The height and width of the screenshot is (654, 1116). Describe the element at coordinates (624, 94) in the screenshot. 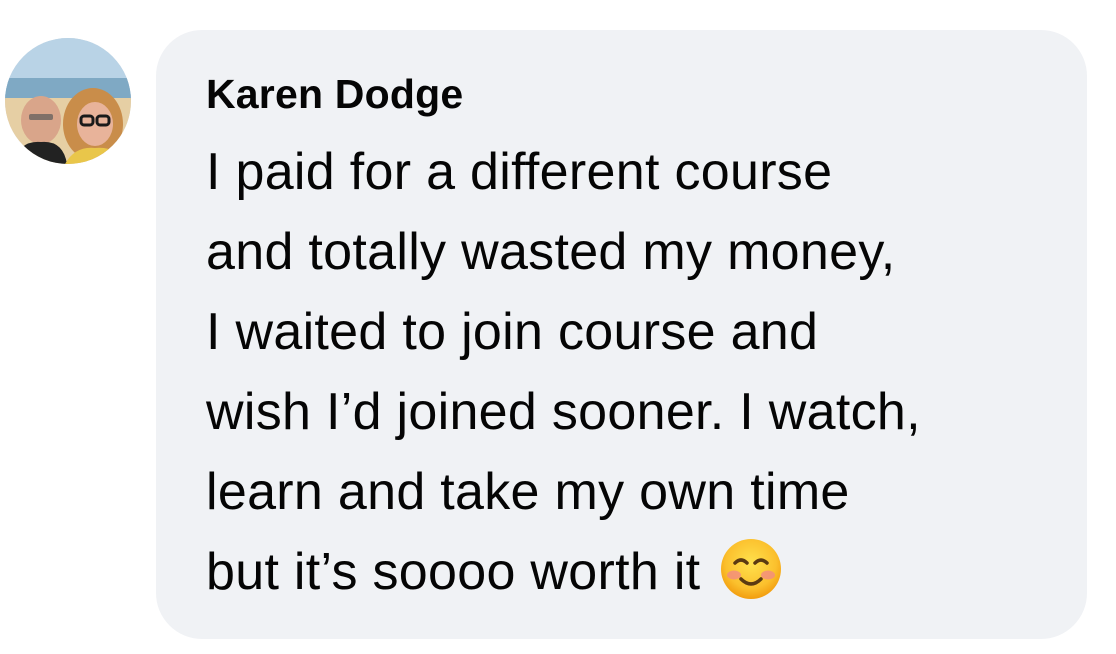

I see `comment-author: Karen Dodge` at that location.